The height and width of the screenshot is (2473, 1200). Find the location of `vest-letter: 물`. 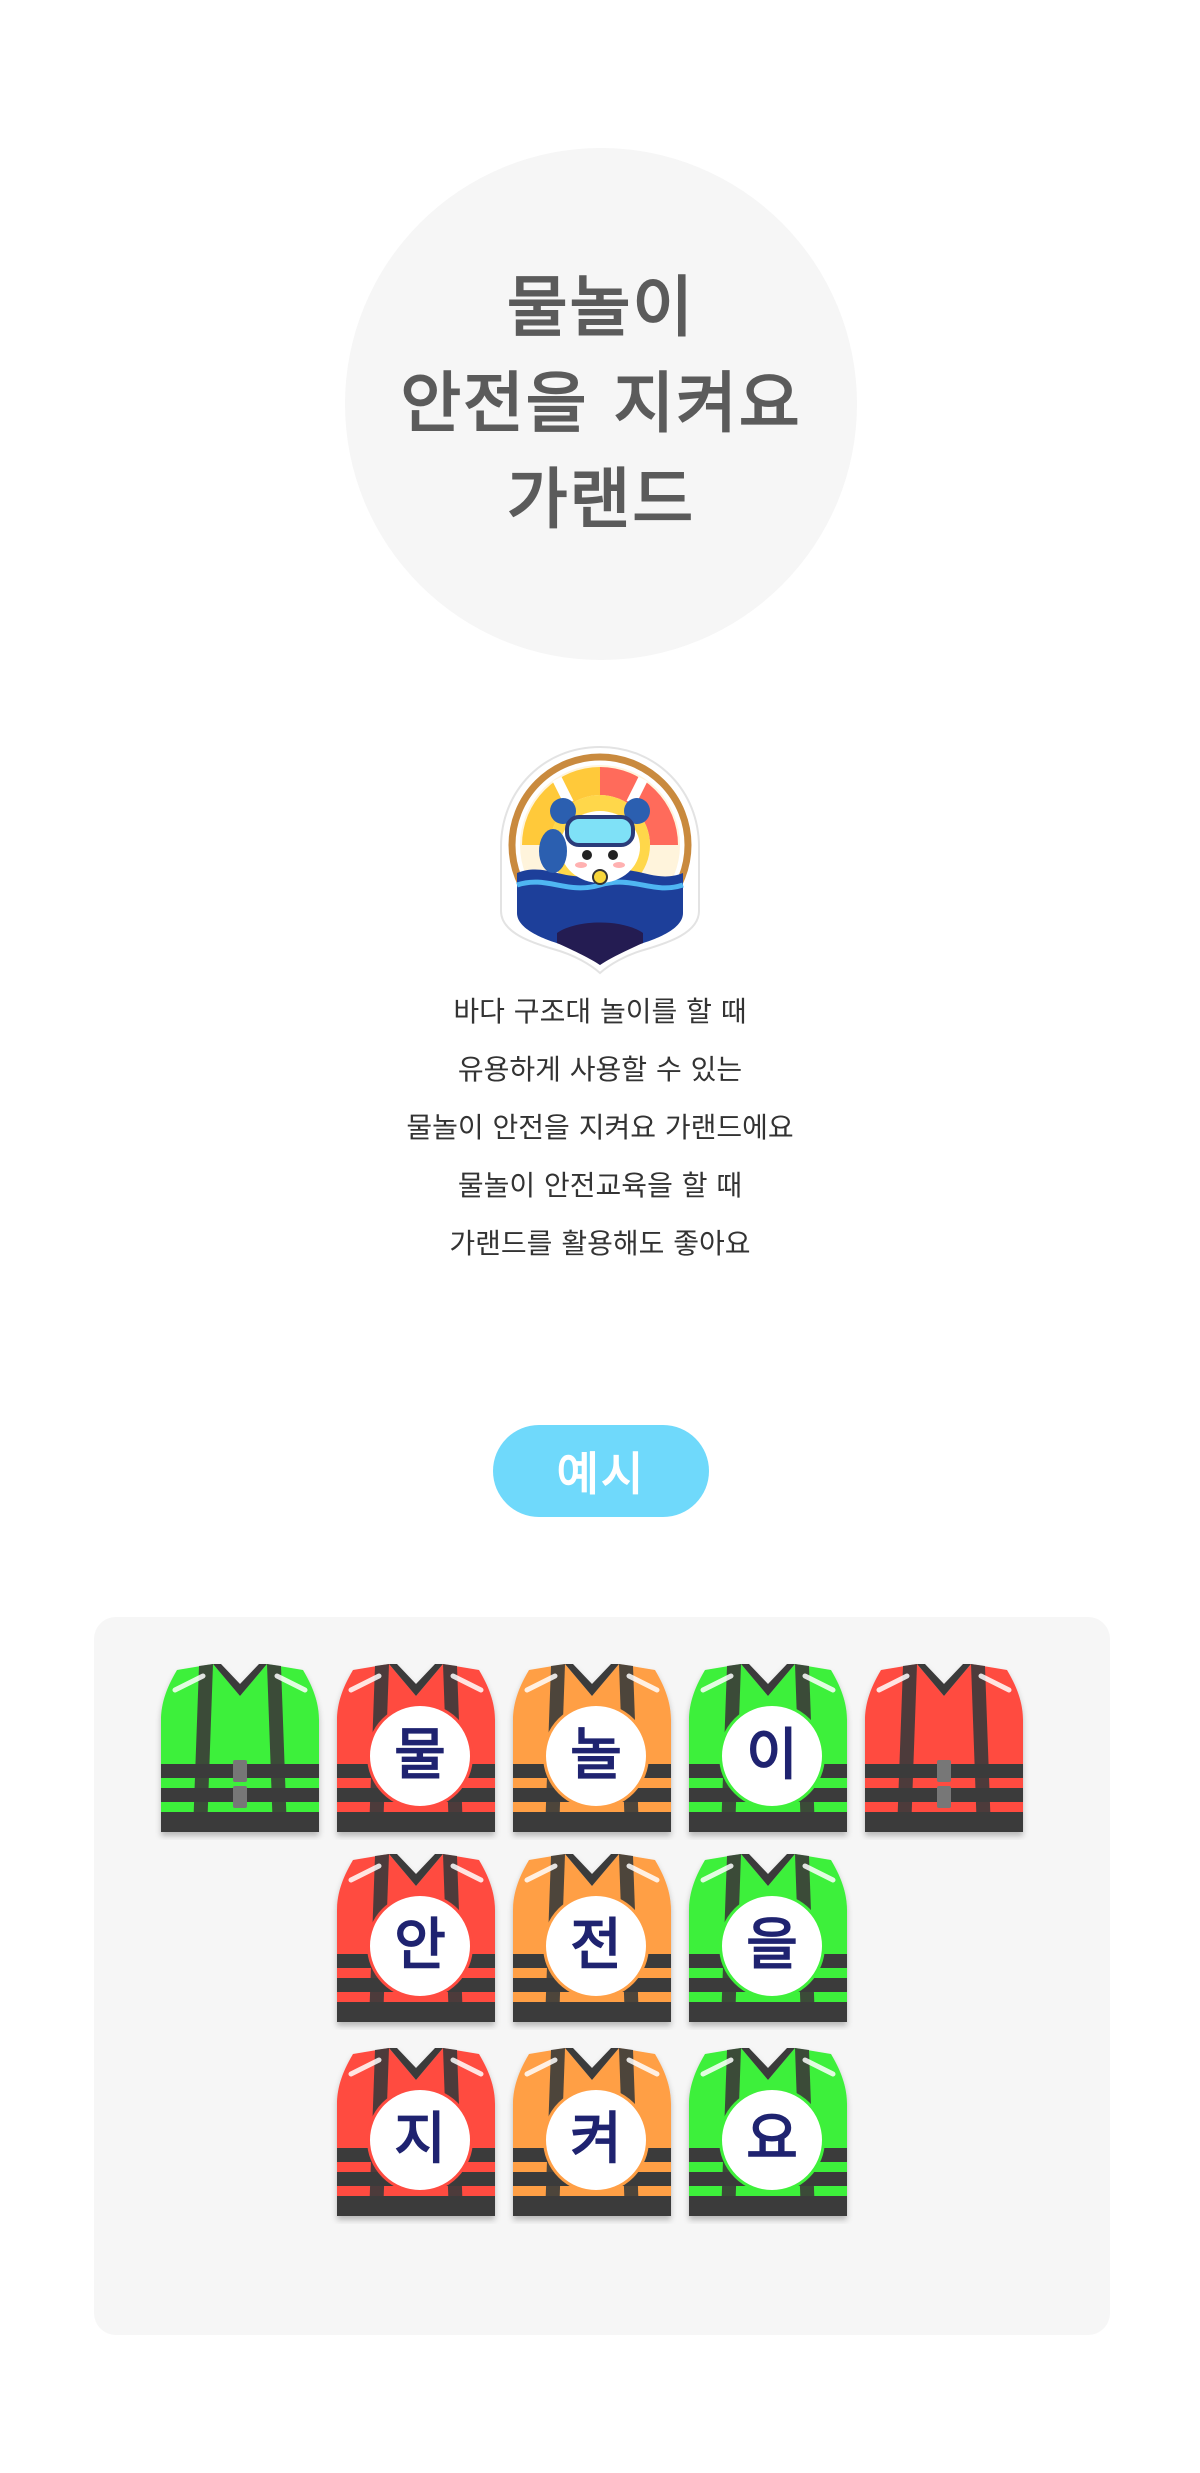

vest-letter: 물 is located at coordinates (420, 1756).